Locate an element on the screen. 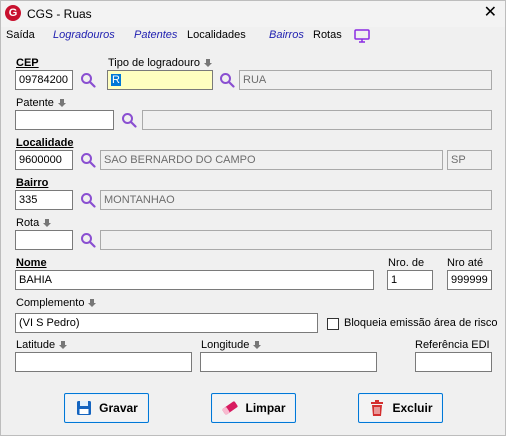  patente-label: Patente is located at coordinates (41, 103).